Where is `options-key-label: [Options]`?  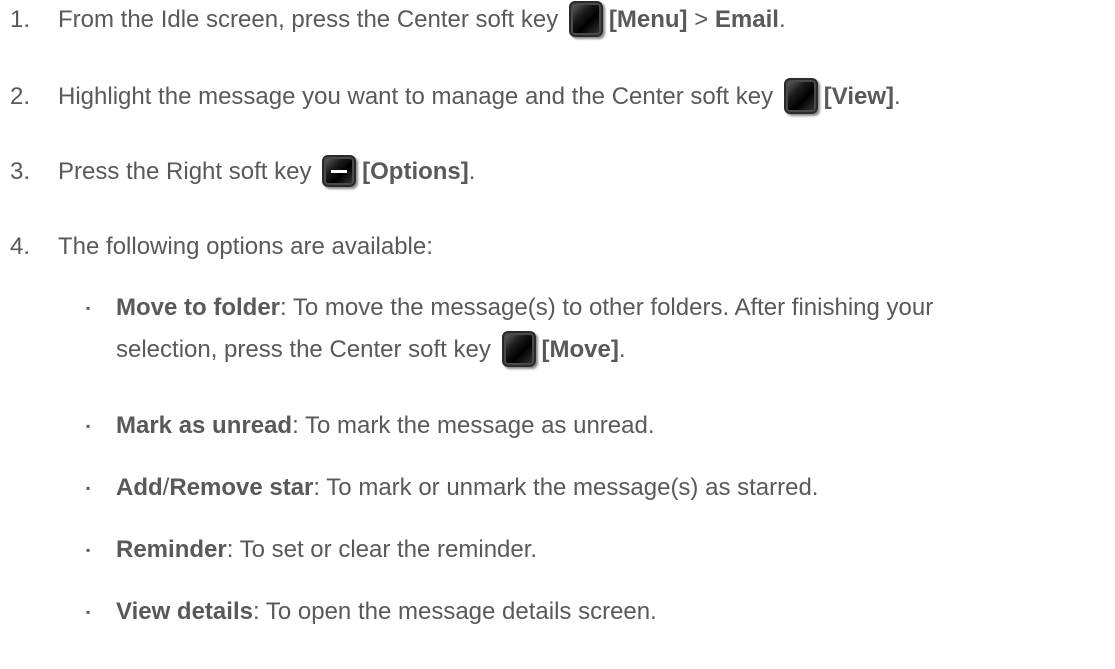
options-key-label: [Options] is located at coordinates (415, 171).